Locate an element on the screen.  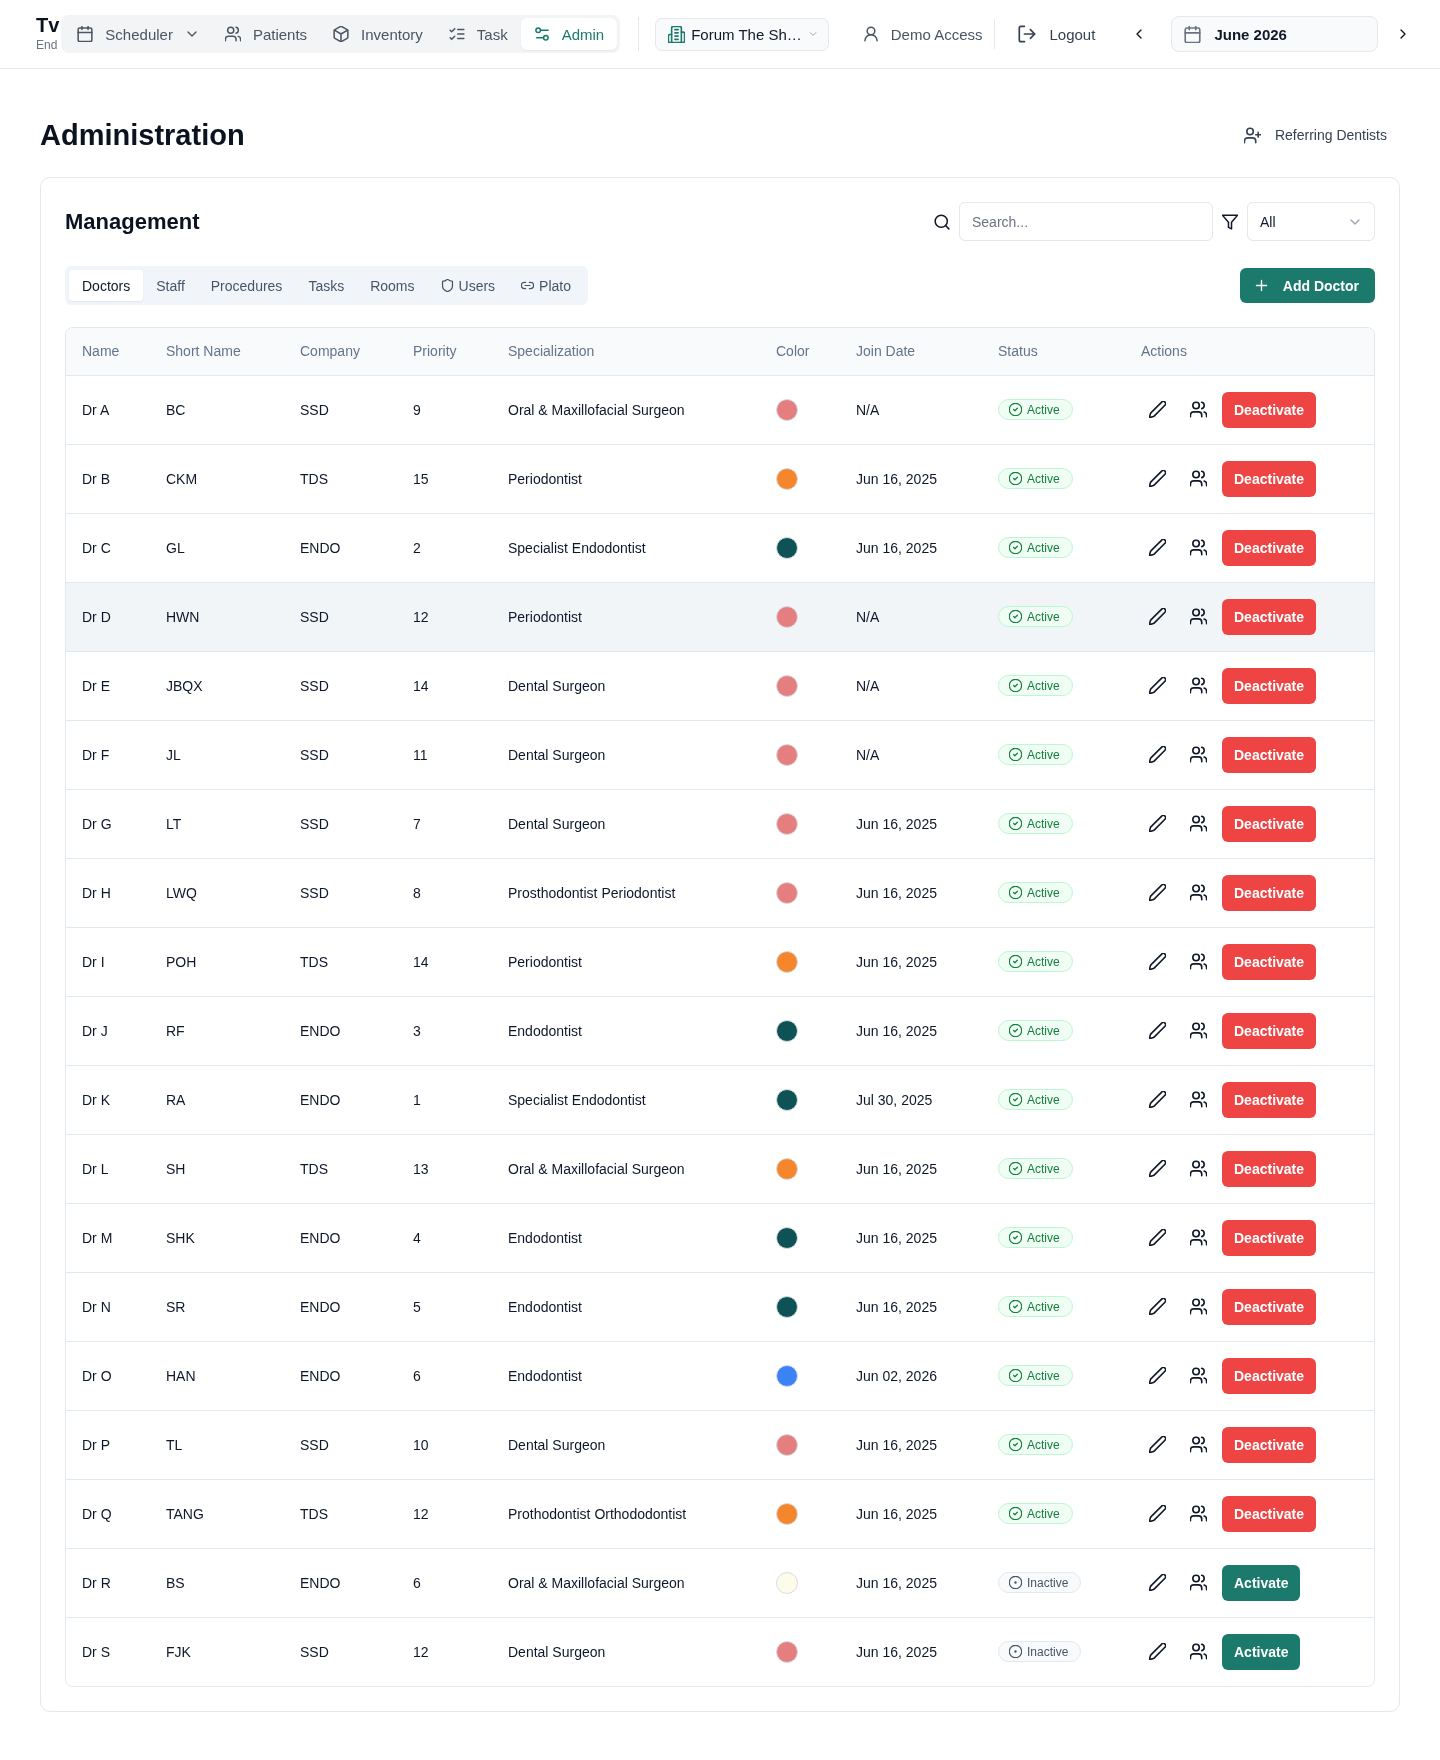
table-cell: Specialist Endodontist is located at coordinates (626, 547).